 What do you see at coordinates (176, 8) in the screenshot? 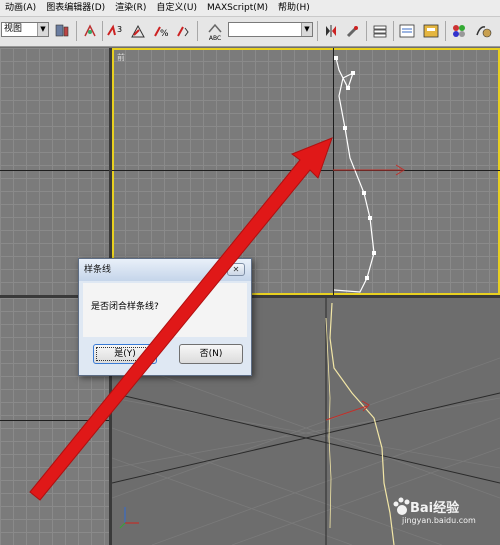
I see `menu-customize: 自定义(U)` at bounding box center [176, 8].